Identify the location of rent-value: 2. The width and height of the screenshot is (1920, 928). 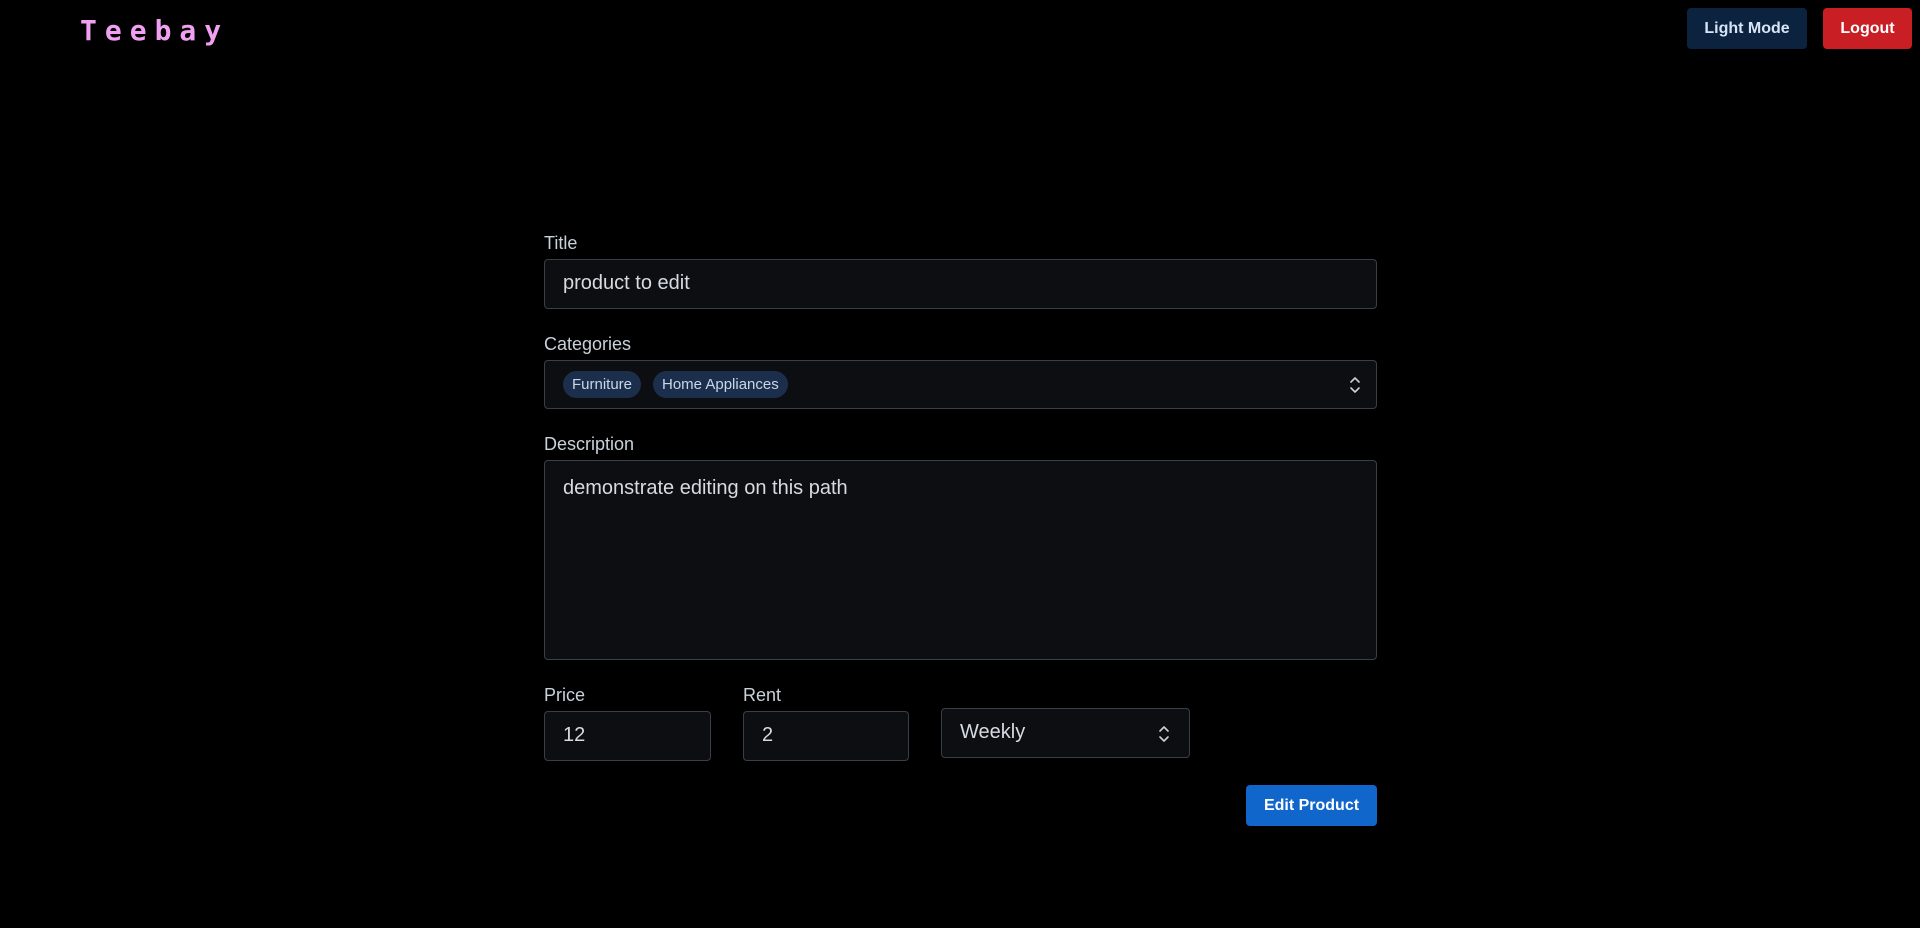
(768, 735).